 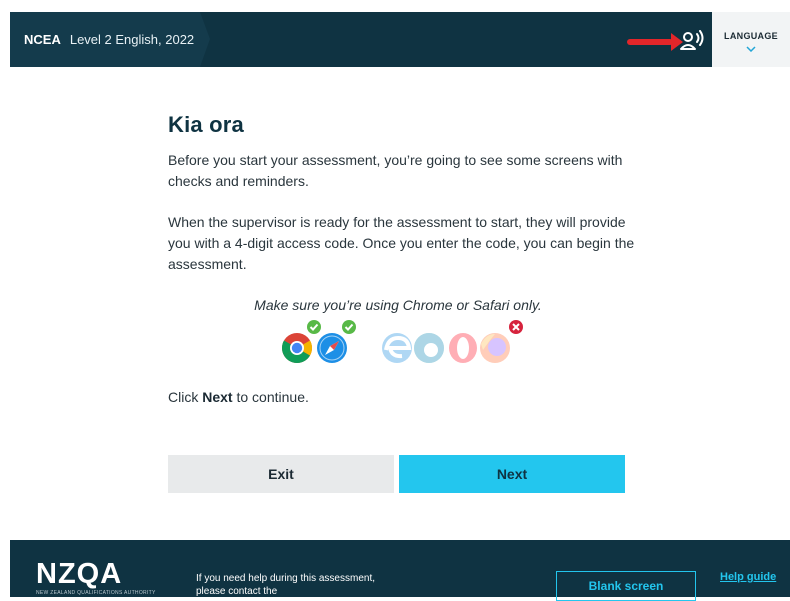 I want to click on audio-read-aloud-button, so click(x=693, y=41).